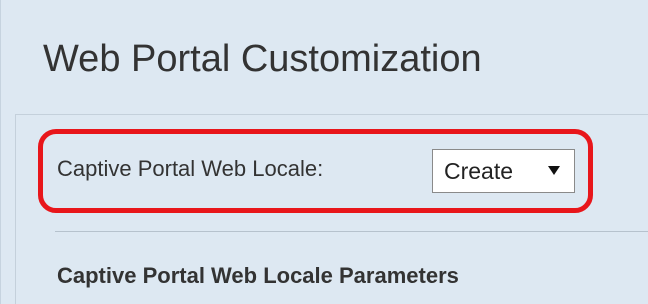  I want to click on locale-parameters-heading: Captive Portal Web Locale Parameters, so click(258, 275).